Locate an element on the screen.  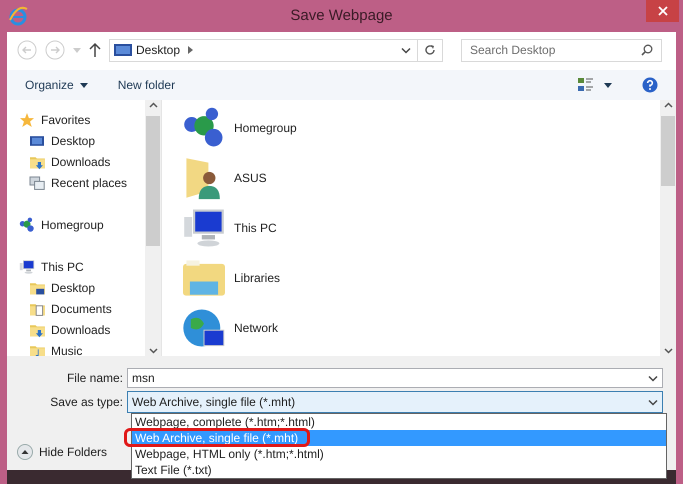
nav-item: This PC is located at coordinates (82, 266).